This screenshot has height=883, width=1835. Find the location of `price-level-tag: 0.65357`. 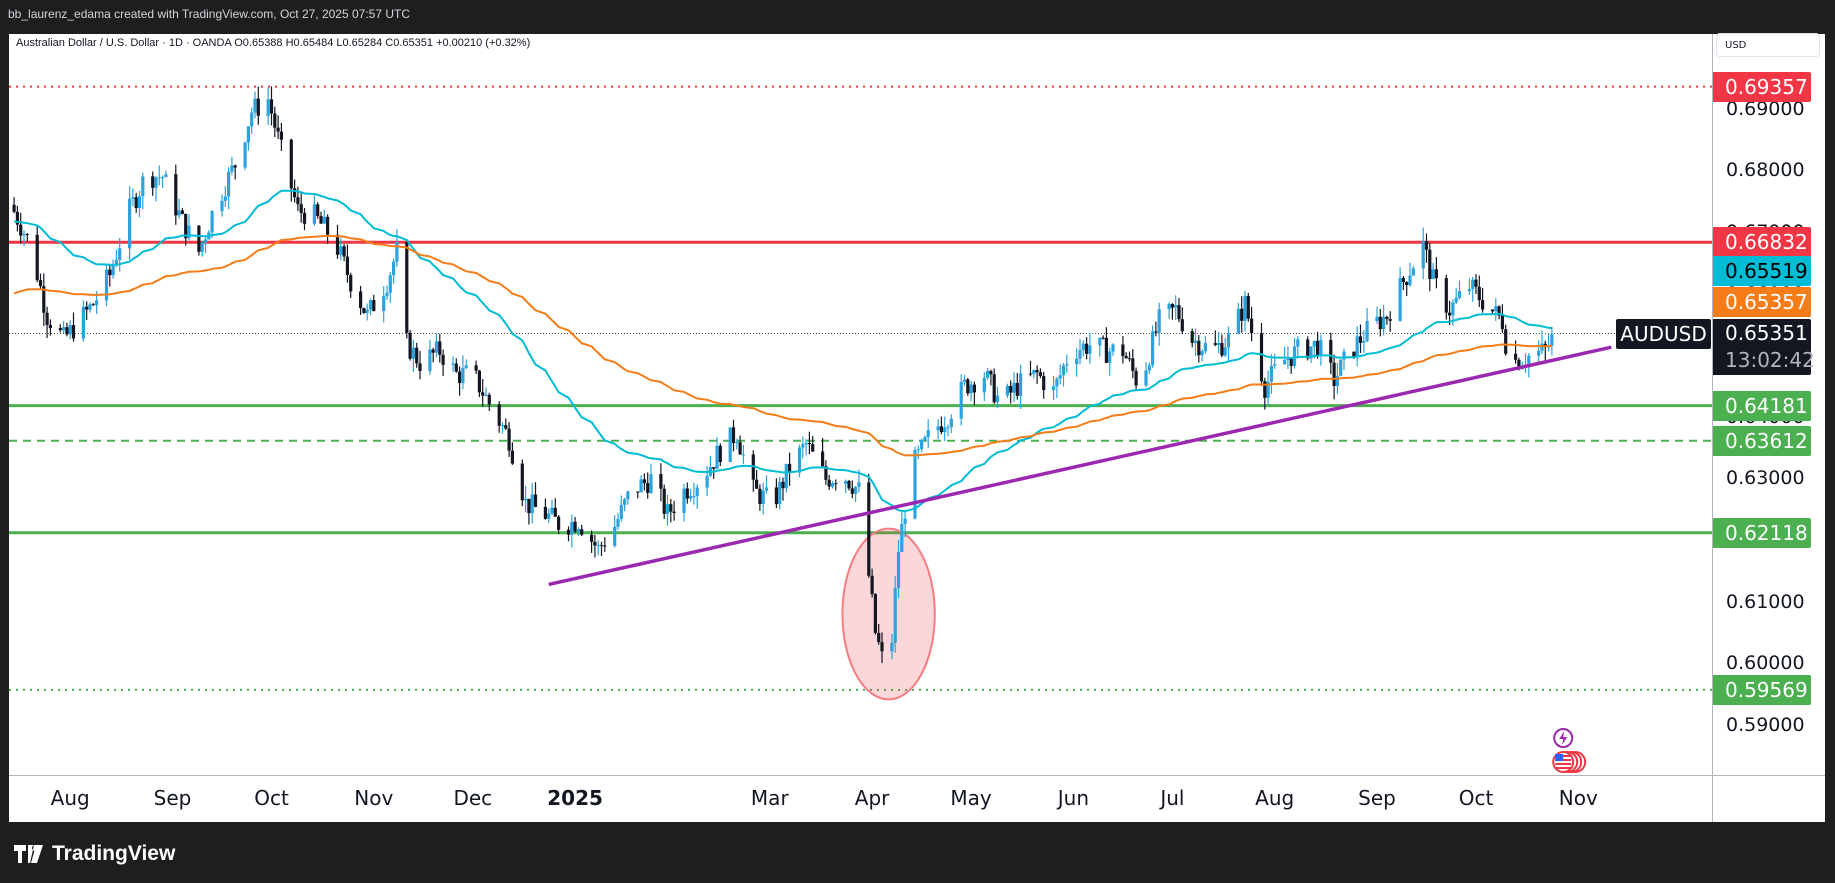

price-level-tag: 0.65357 is located at coordinates (1762, 302).